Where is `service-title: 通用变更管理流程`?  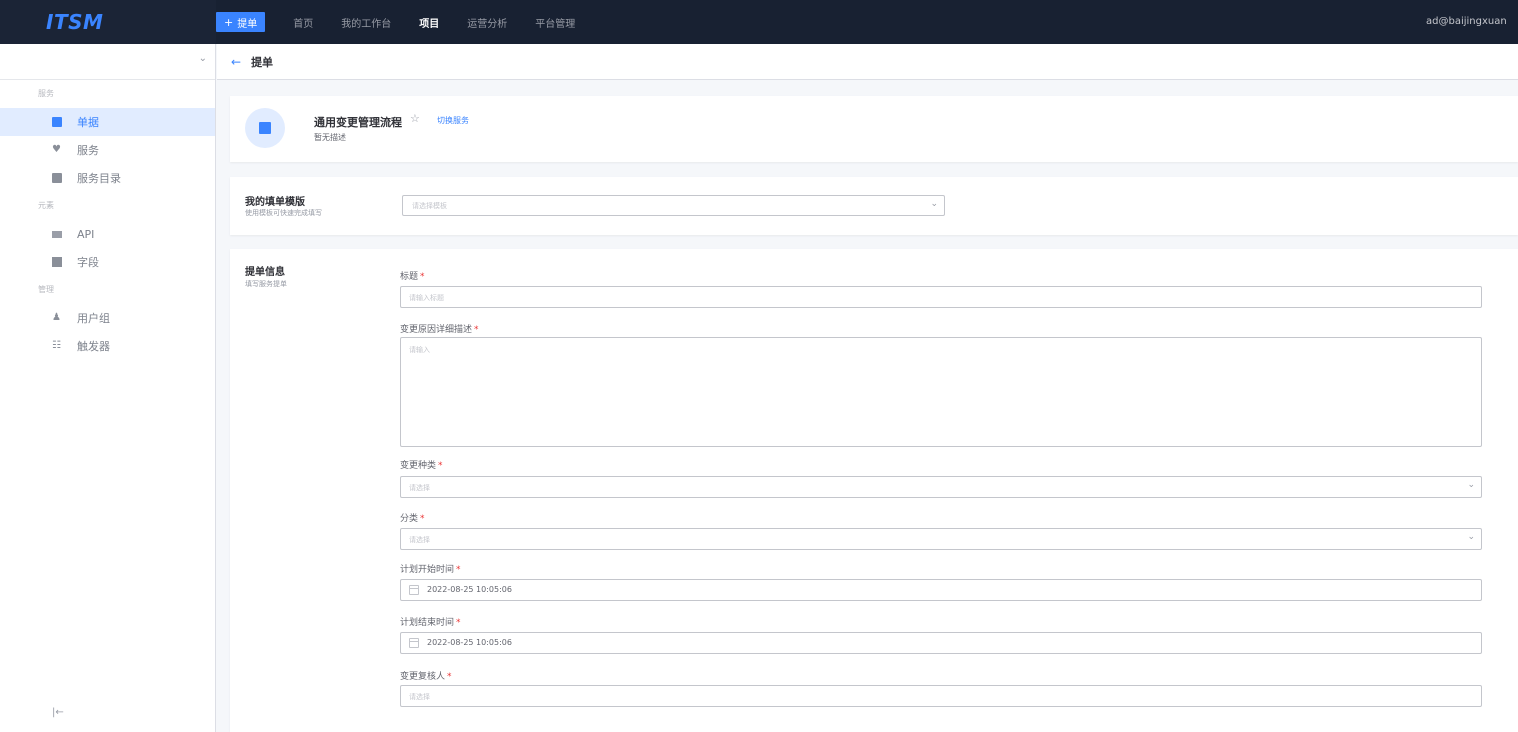 service-title: 通用变更管理流程 is located at coordinates (358, 122).